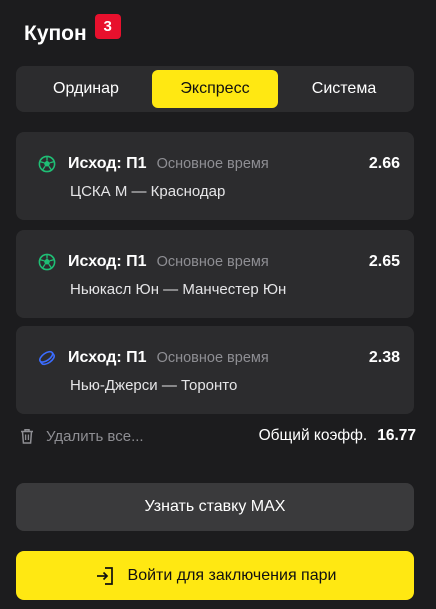  I want to click on bet-odds: 2.65, so click(384, 261).